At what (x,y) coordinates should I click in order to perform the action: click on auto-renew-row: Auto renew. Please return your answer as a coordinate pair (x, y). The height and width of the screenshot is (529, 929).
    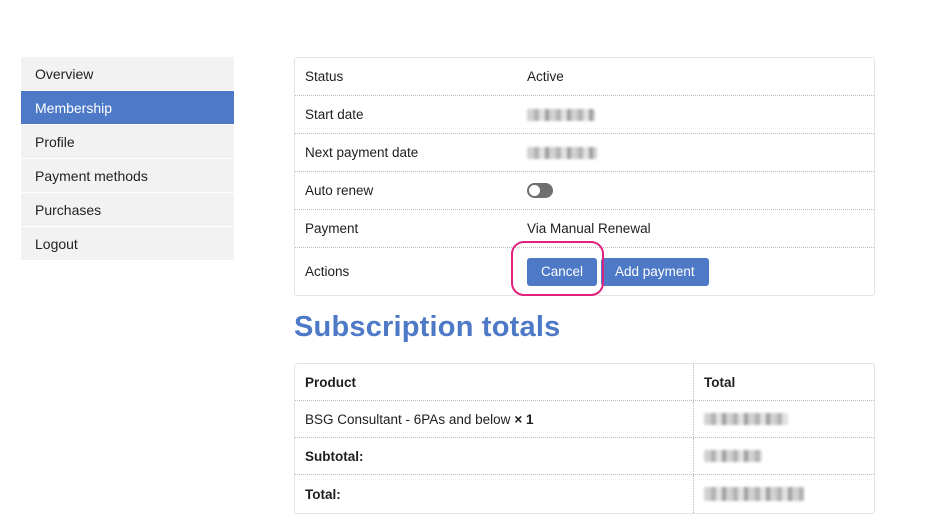
    Looking at the image, I should click on (584, 191).